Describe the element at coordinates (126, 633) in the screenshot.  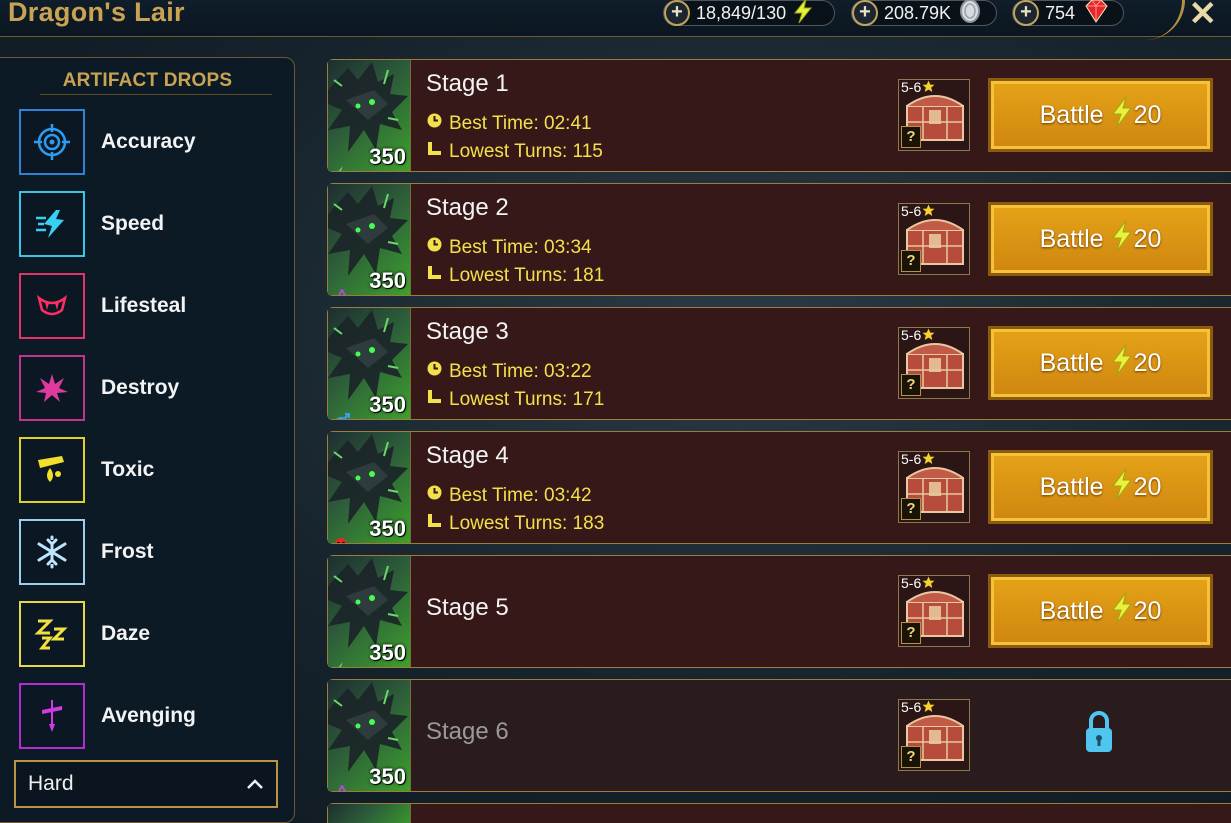
I see `set-label: Daze` at that location.